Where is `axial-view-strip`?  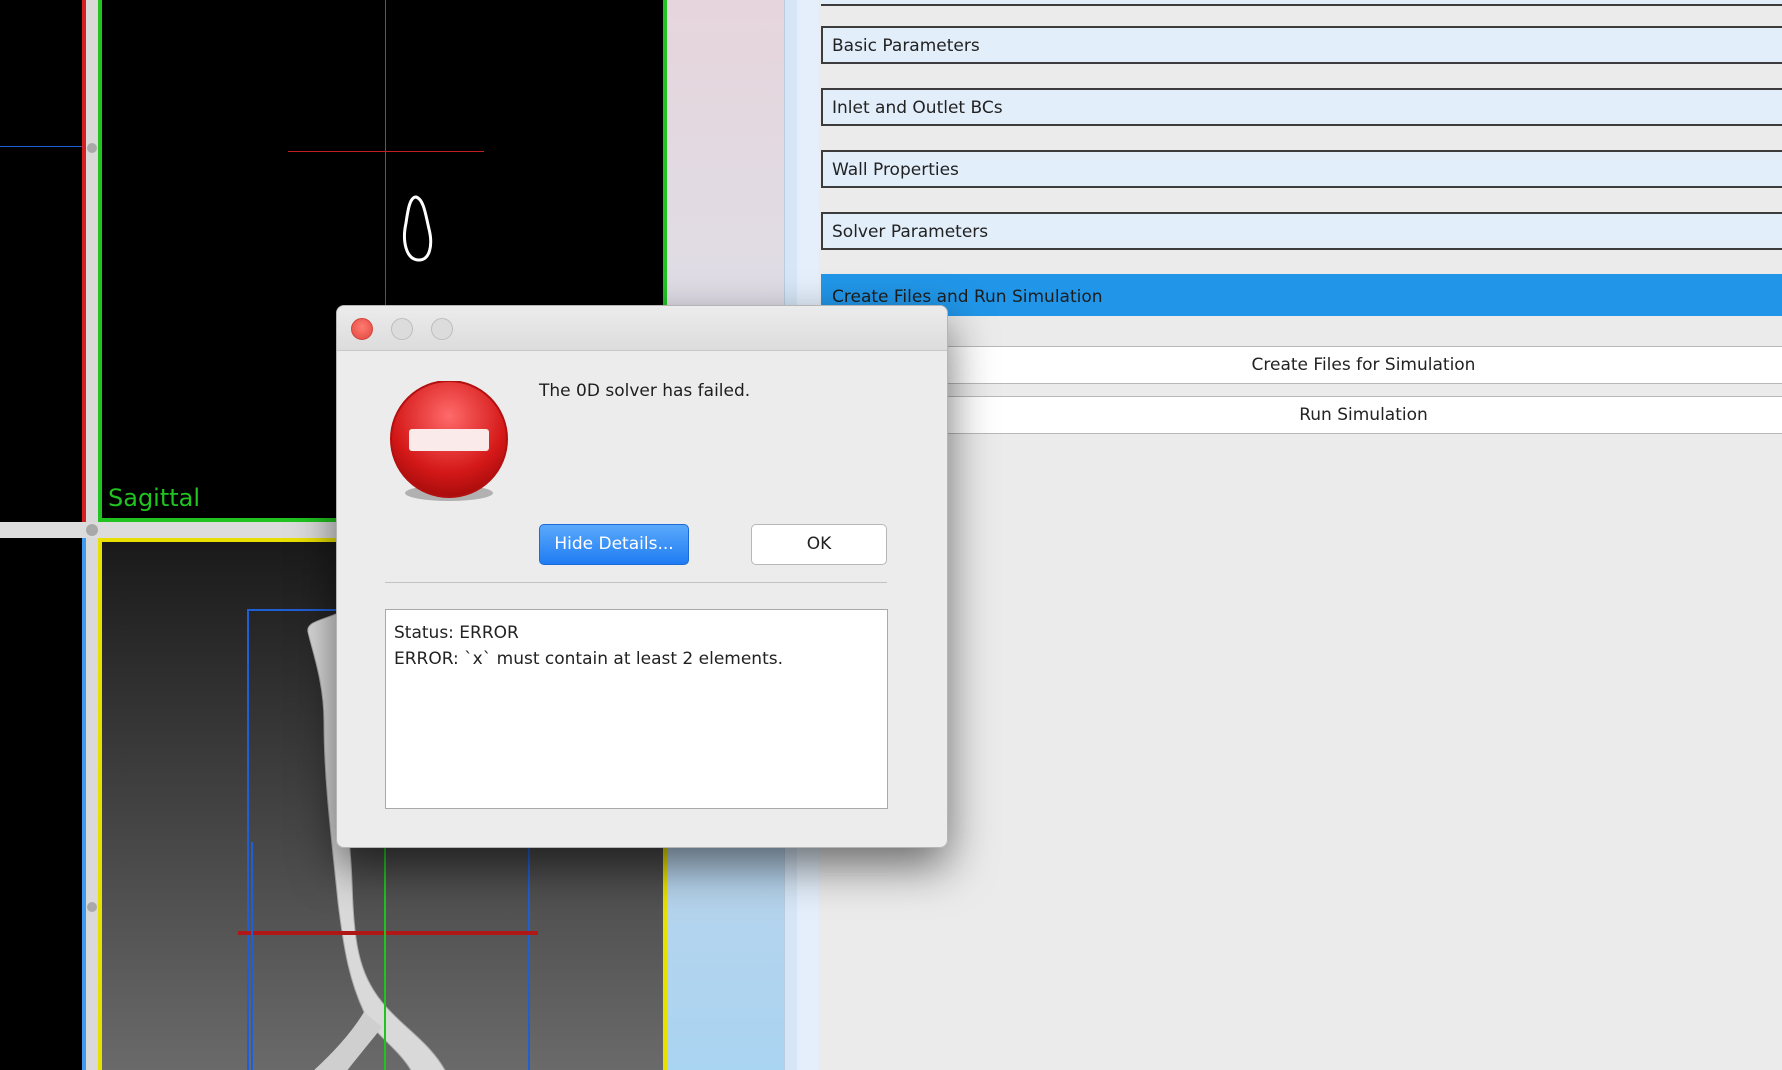 axial-view-strip is located at coordinates (42, 261).